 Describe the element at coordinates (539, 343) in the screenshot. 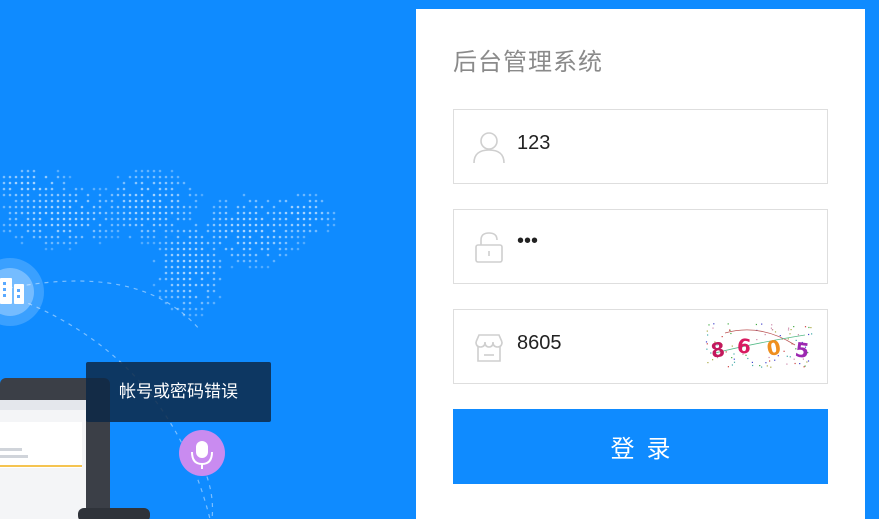

I see `captcha-value: 8605` at that location.